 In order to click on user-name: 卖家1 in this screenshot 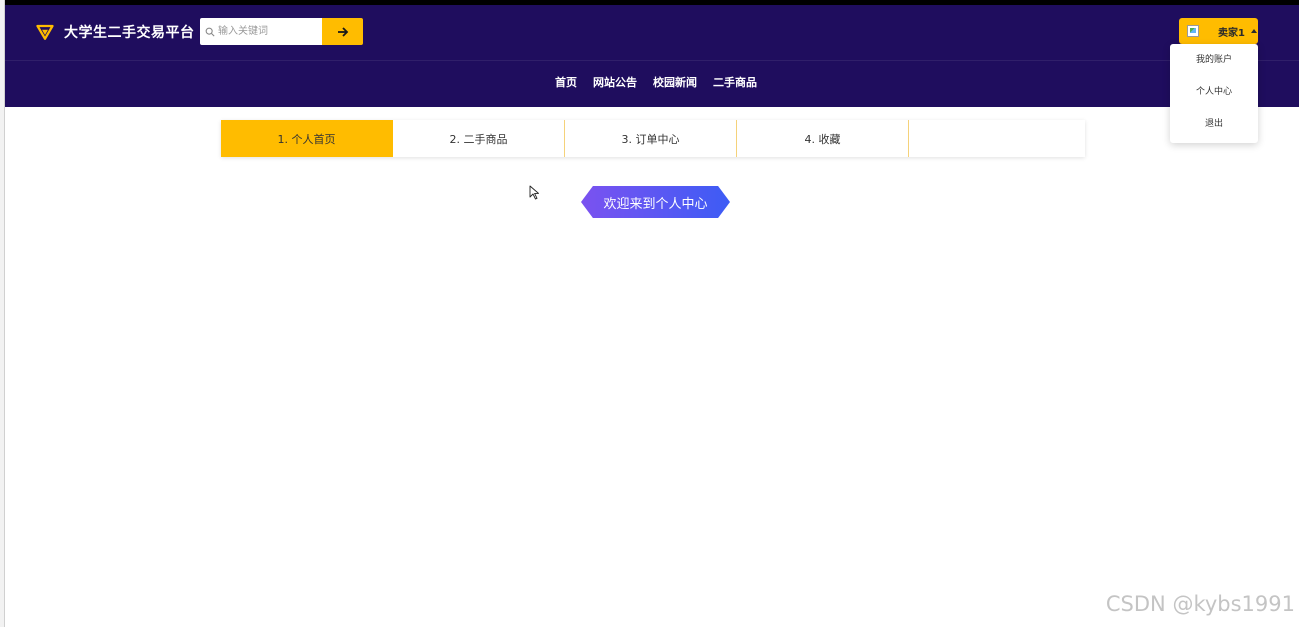, I will do `click(1231, 33)`.